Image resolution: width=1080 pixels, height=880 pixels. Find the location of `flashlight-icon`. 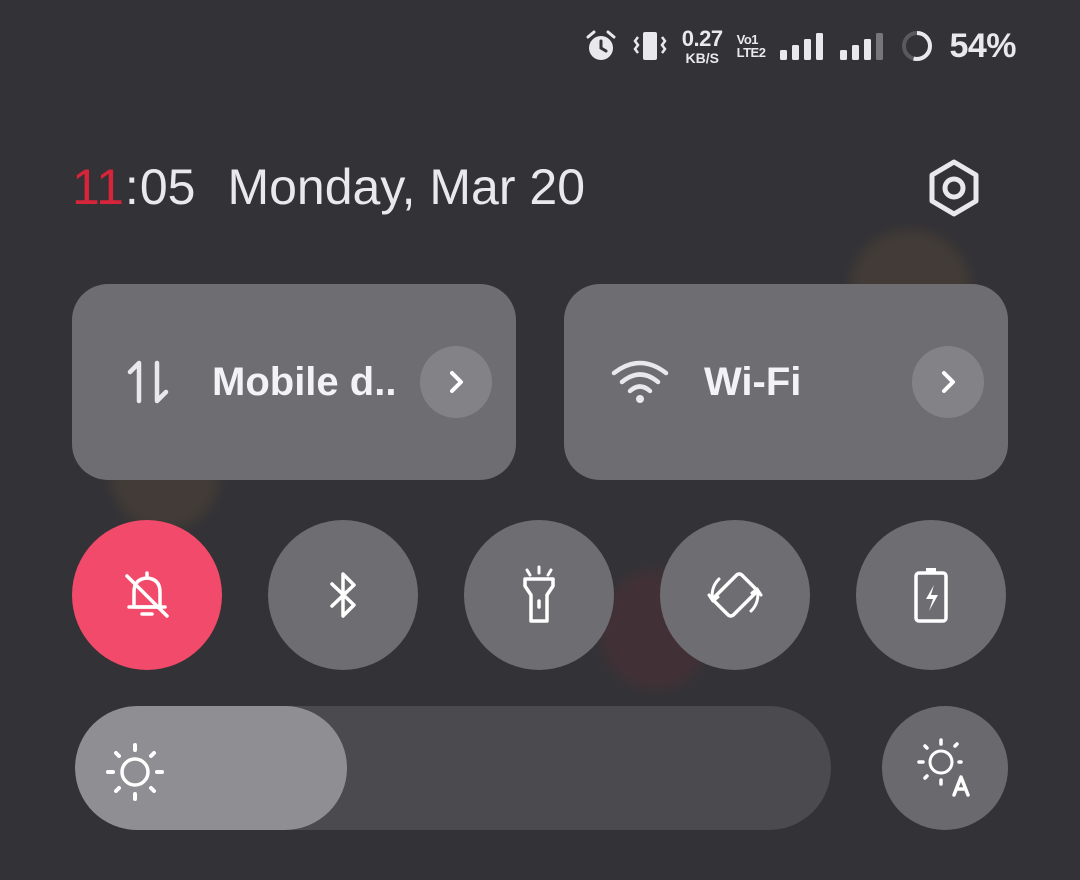

flashlight-icon is located at coordinates (539, 594).